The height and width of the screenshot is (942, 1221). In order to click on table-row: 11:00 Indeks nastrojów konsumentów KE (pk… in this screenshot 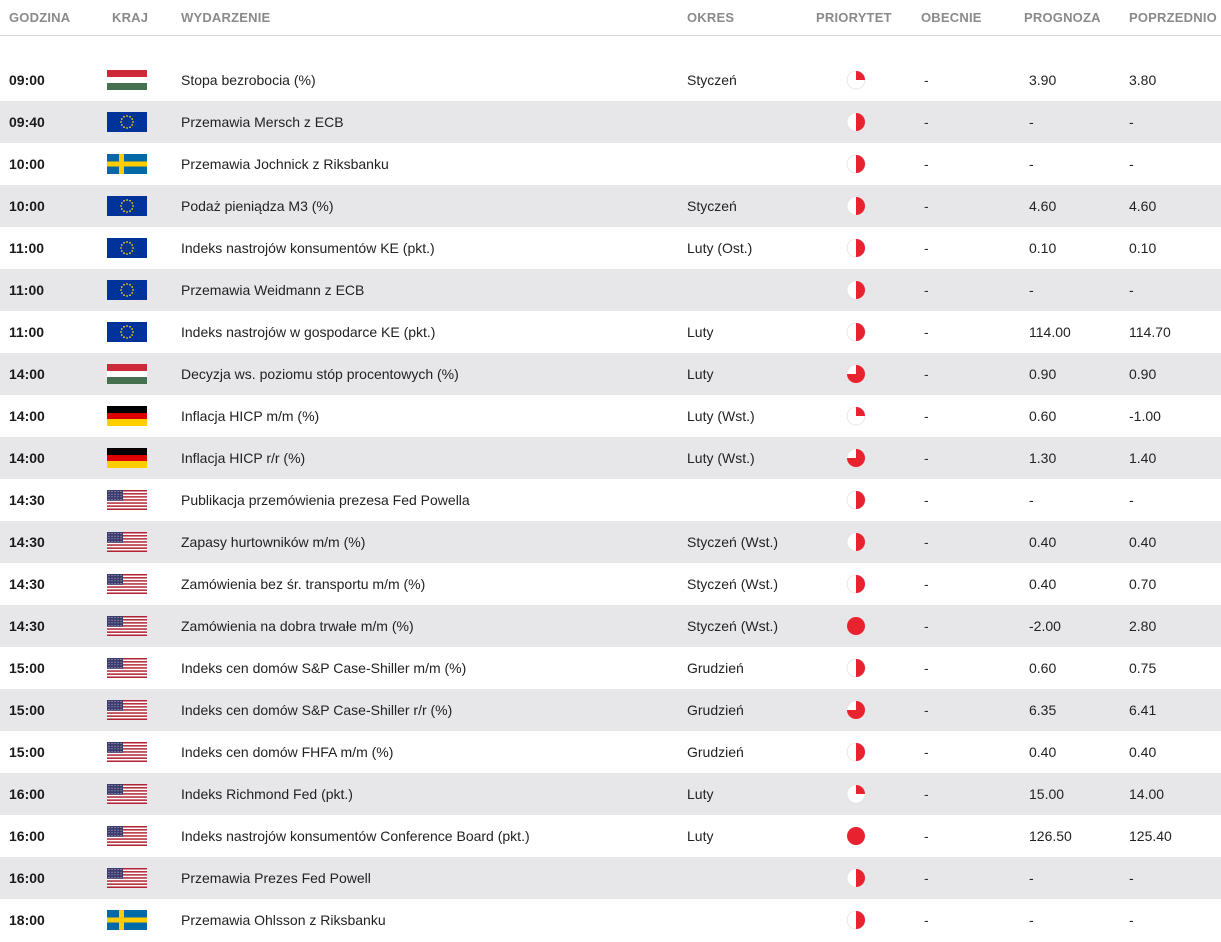, I will do `click(610, 248)`.